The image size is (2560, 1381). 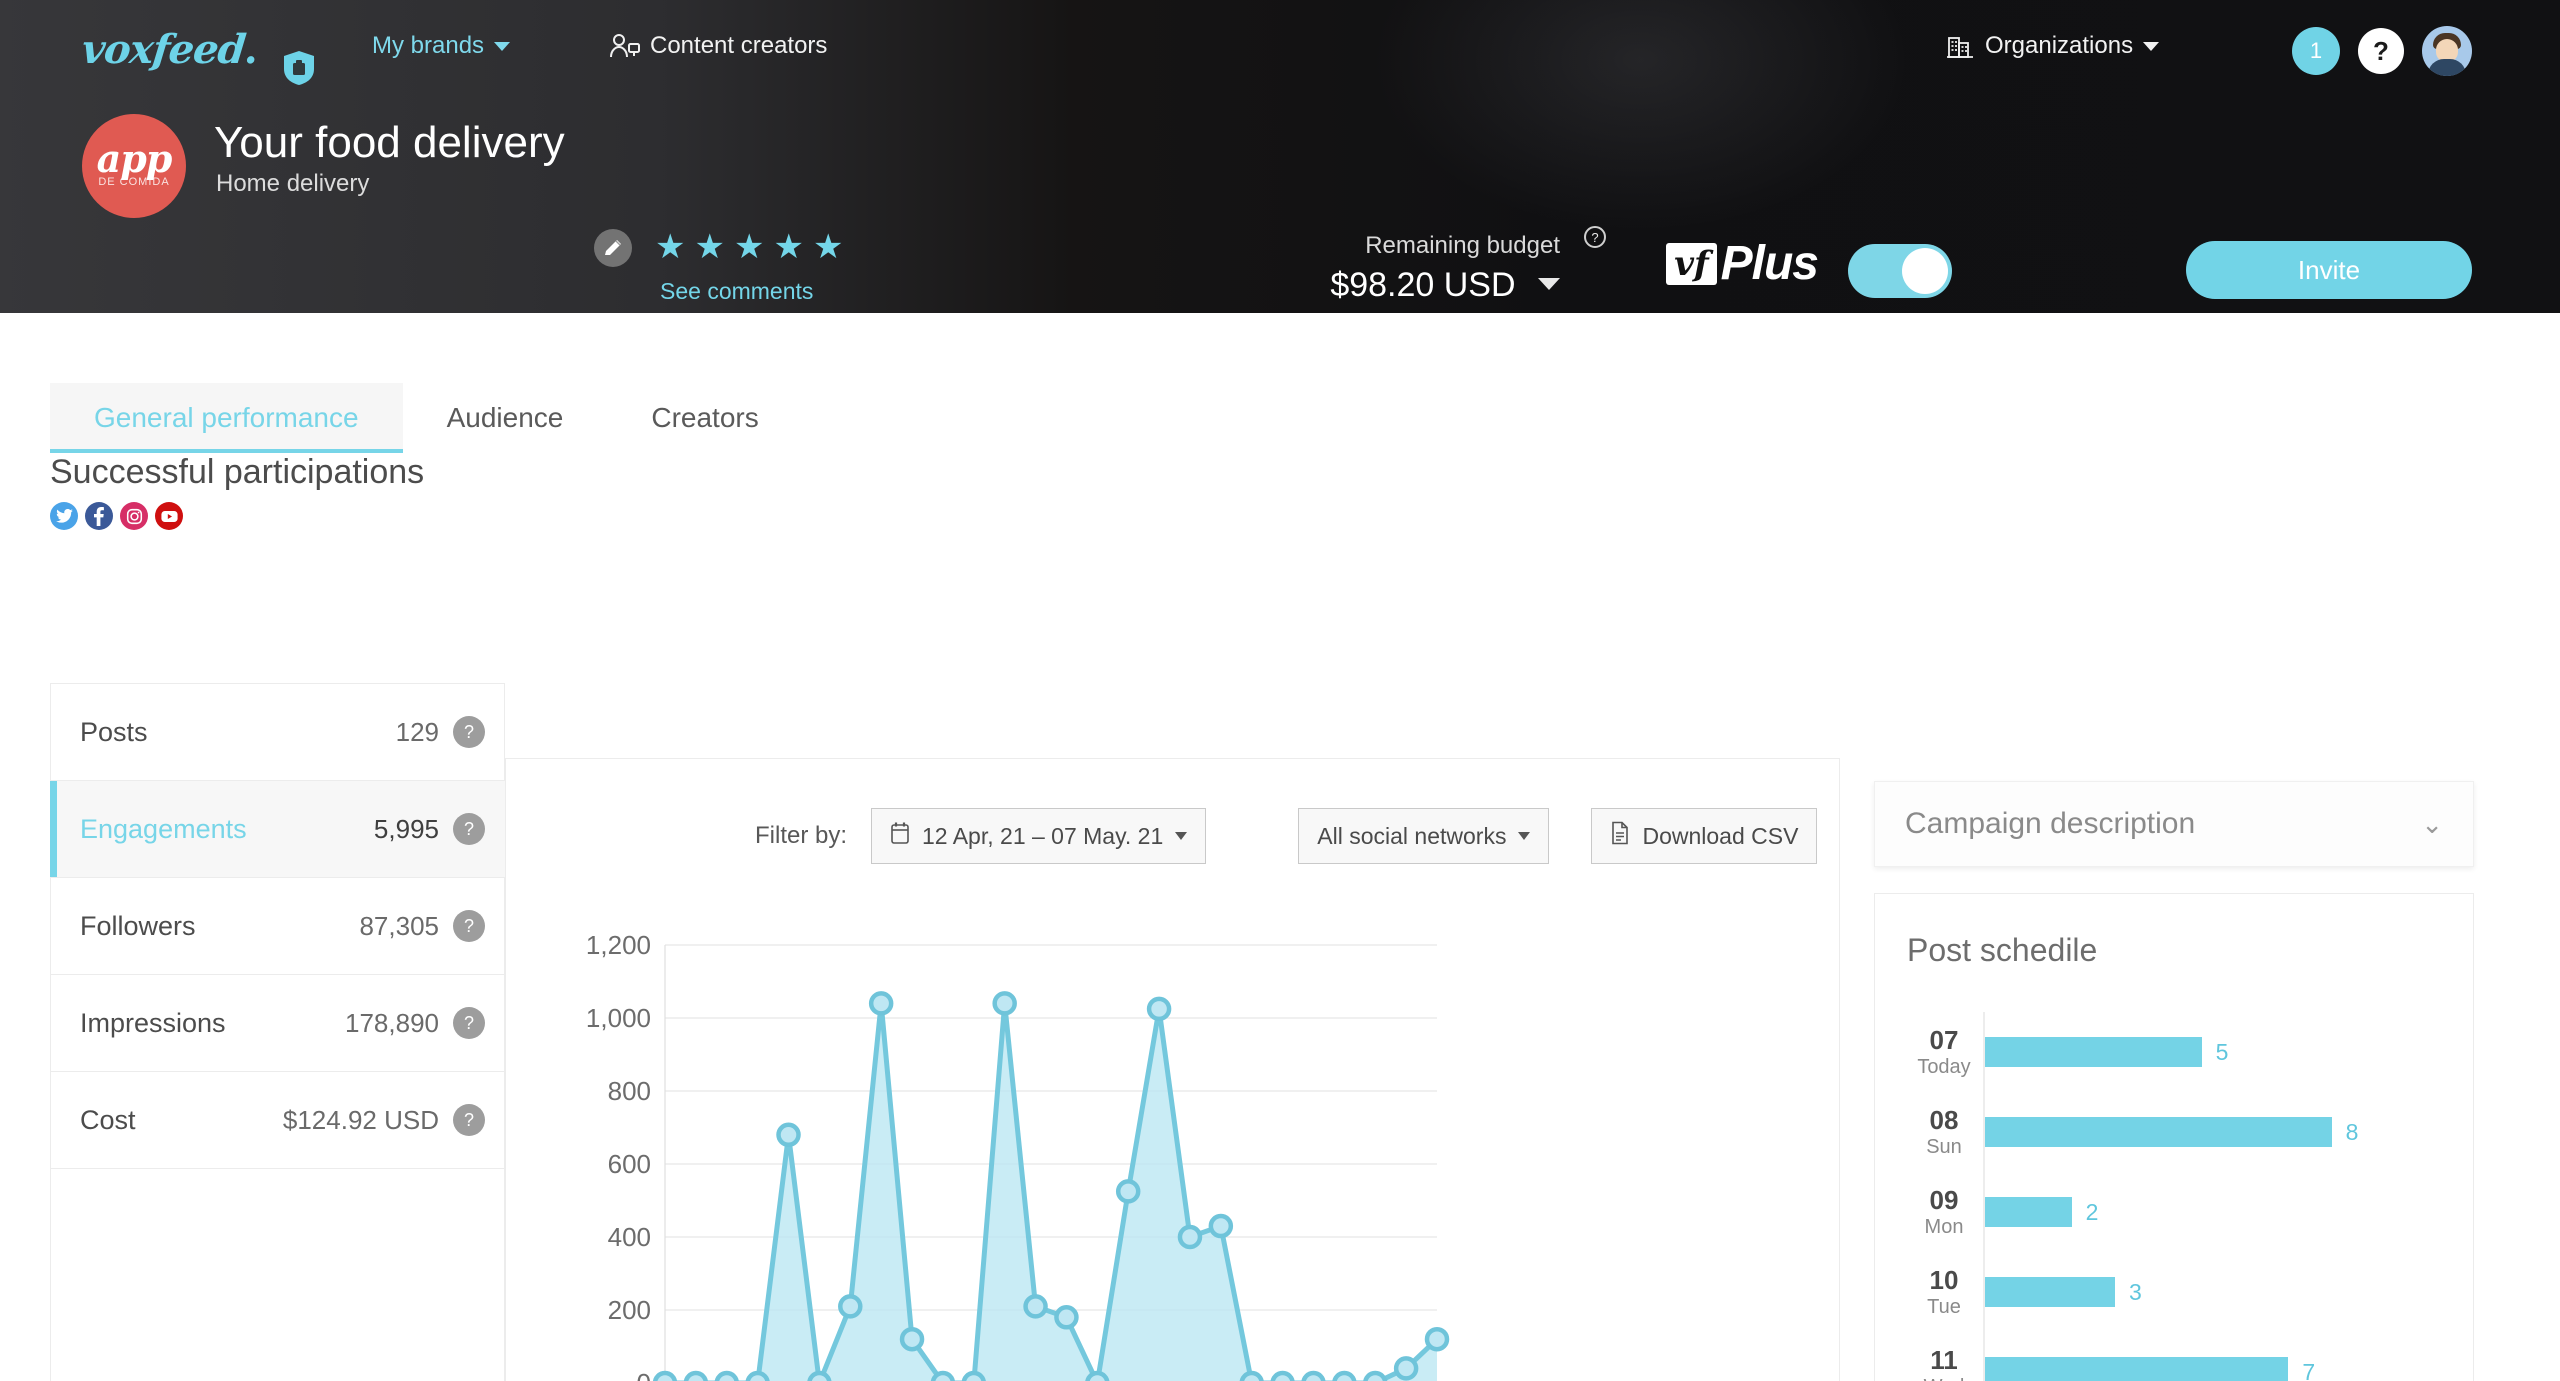 What do you see at coordinates (1595, 237) in the screenshot?
I see `budget-help-icon: ?` at bounding box center [1595, 237].